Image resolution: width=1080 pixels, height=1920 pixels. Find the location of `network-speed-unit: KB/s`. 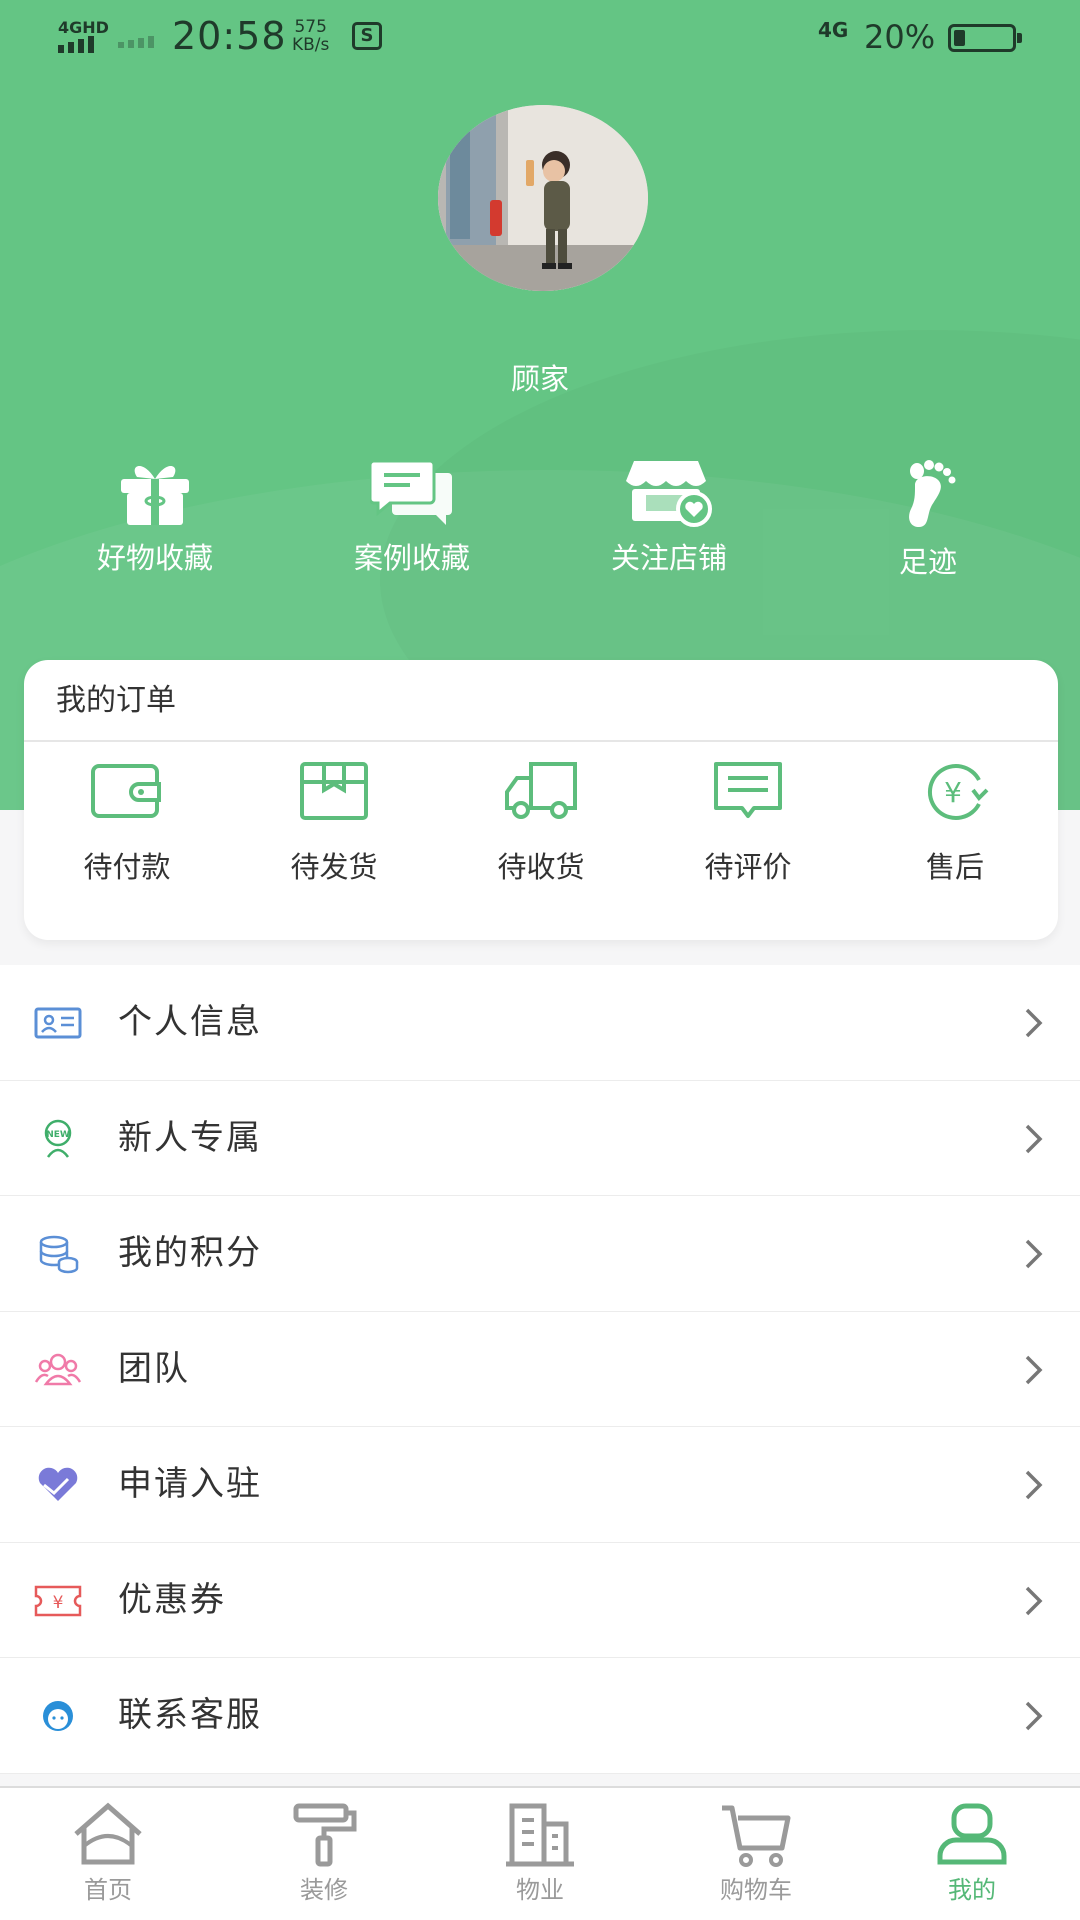

network-speed-unit: KB/s is located at coordinates (311, 45).